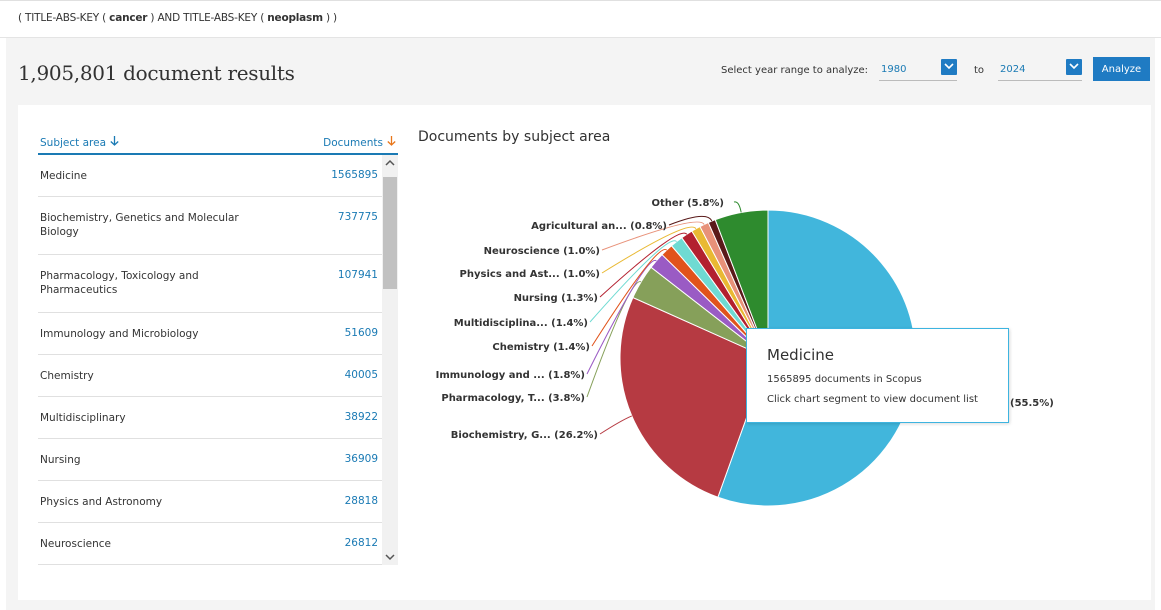  What do you see at coordinates (556, 298) in the screenshot?
I see `pie-data-label: Nursing (1.3%)` at bounding box center [556, 298].